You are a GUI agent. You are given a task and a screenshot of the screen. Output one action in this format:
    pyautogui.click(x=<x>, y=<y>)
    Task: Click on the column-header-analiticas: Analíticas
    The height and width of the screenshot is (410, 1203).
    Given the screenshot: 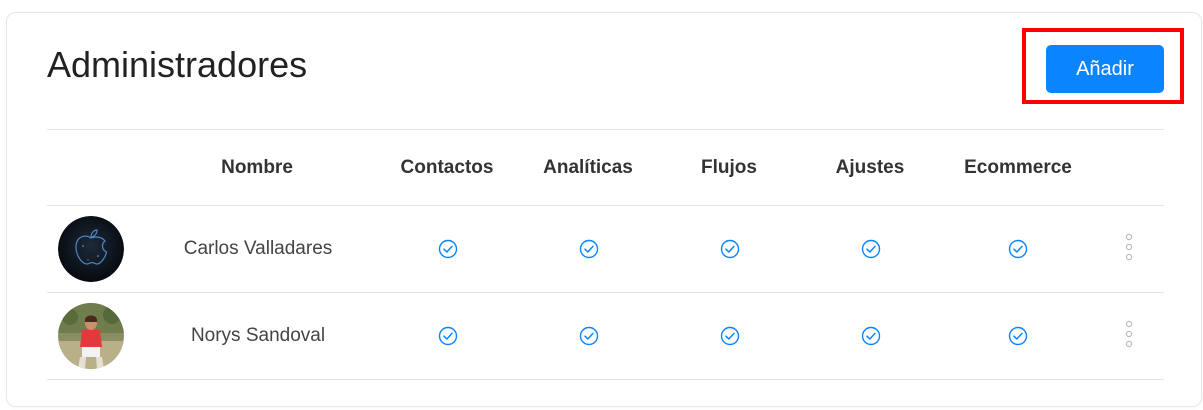 What is the action you would take?
    pyautogui.click(x=588, y=167)
    